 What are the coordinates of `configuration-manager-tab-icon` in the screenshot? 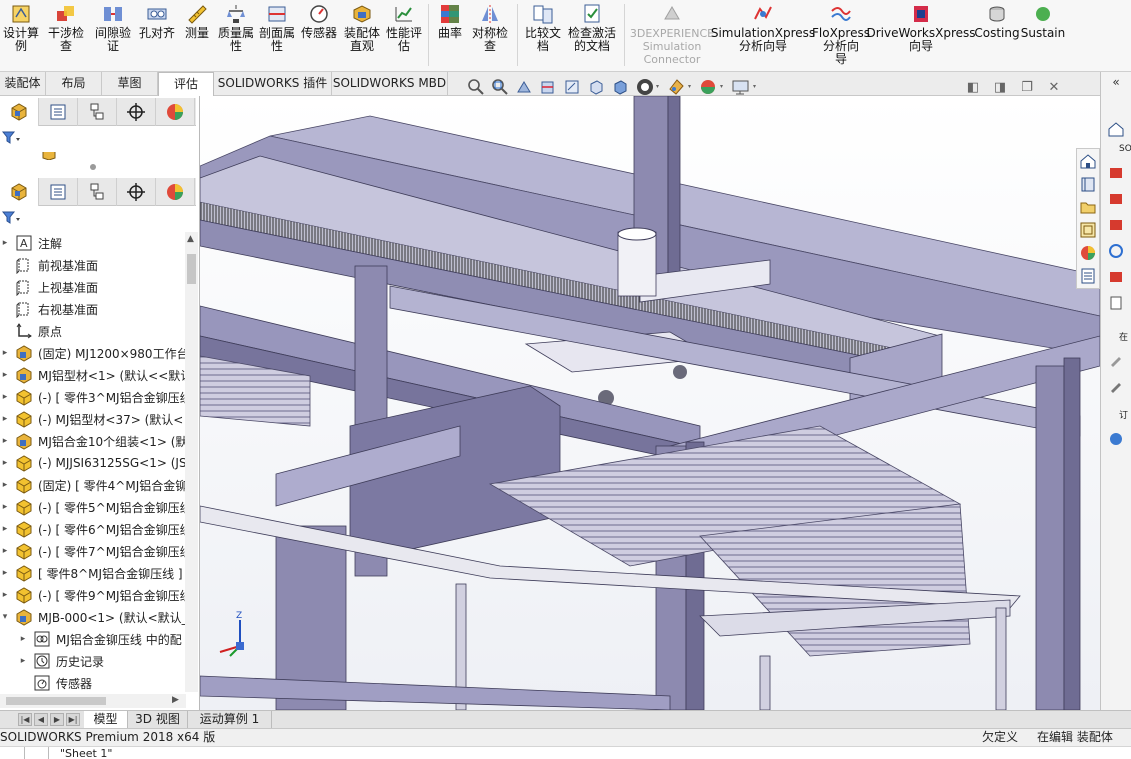 It's located at (97, 112).